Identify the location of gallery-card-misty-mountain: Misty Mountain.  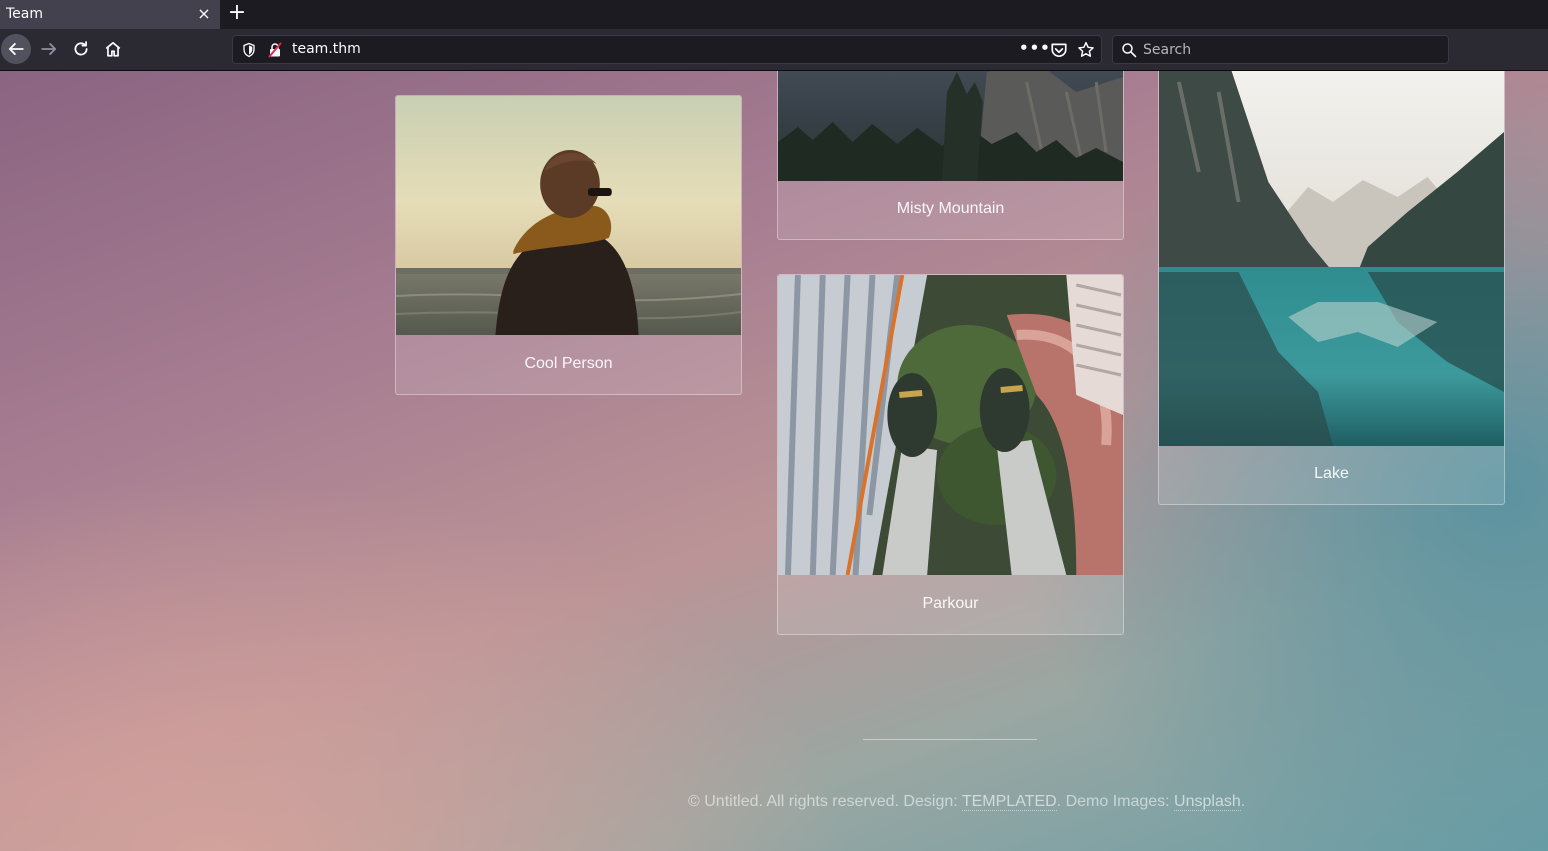
(950, 155).